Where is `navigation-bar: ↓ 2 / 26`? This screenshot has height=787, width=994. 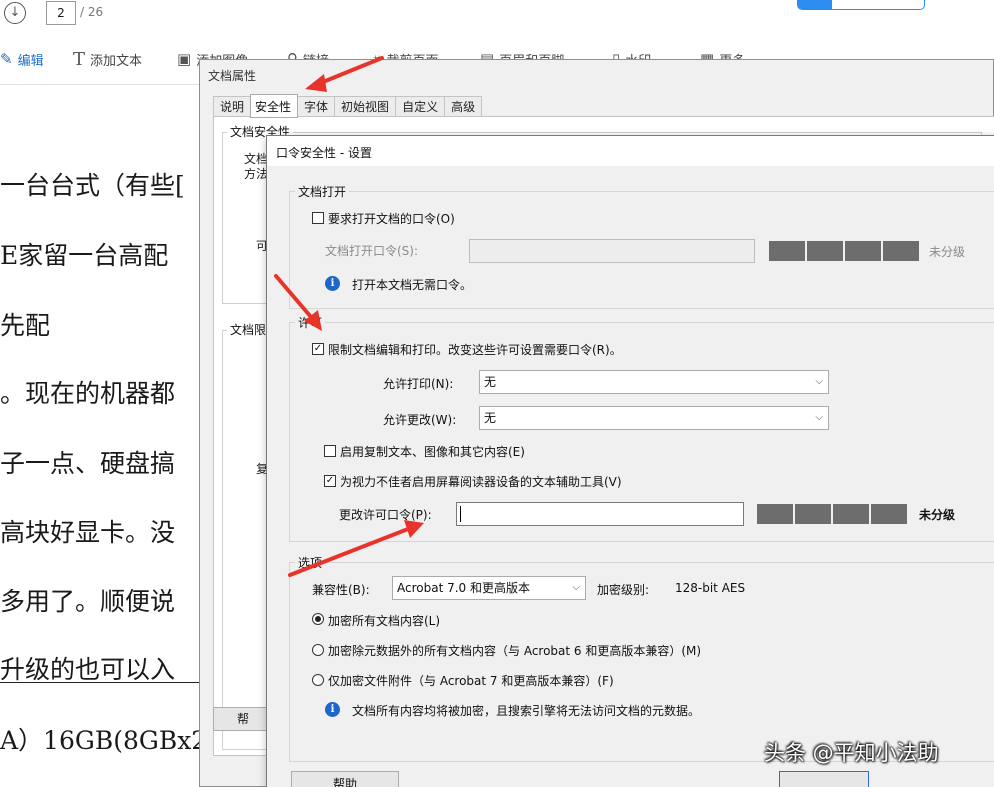
navigation-bar: ↓ 2 / 26 is located at coordinates (497, 16).